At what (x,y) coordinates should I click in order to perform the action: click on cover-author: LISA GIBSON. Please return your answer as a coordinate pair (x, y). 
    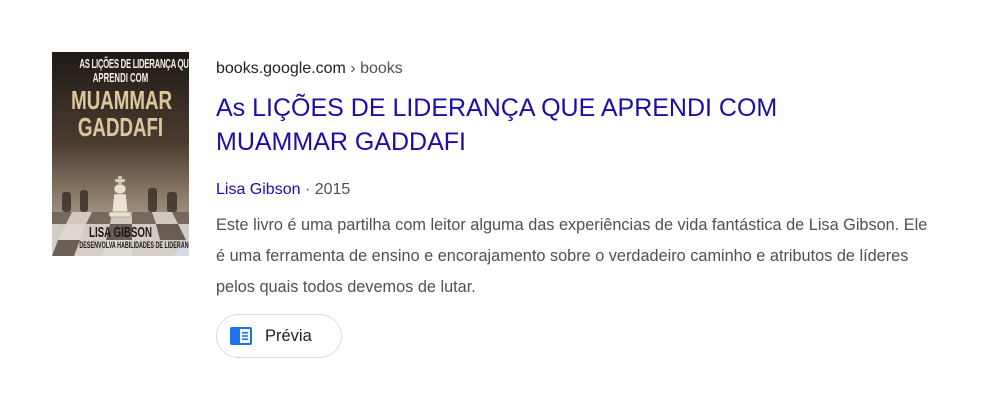
    Looking at the image, I should click on (120, 232).